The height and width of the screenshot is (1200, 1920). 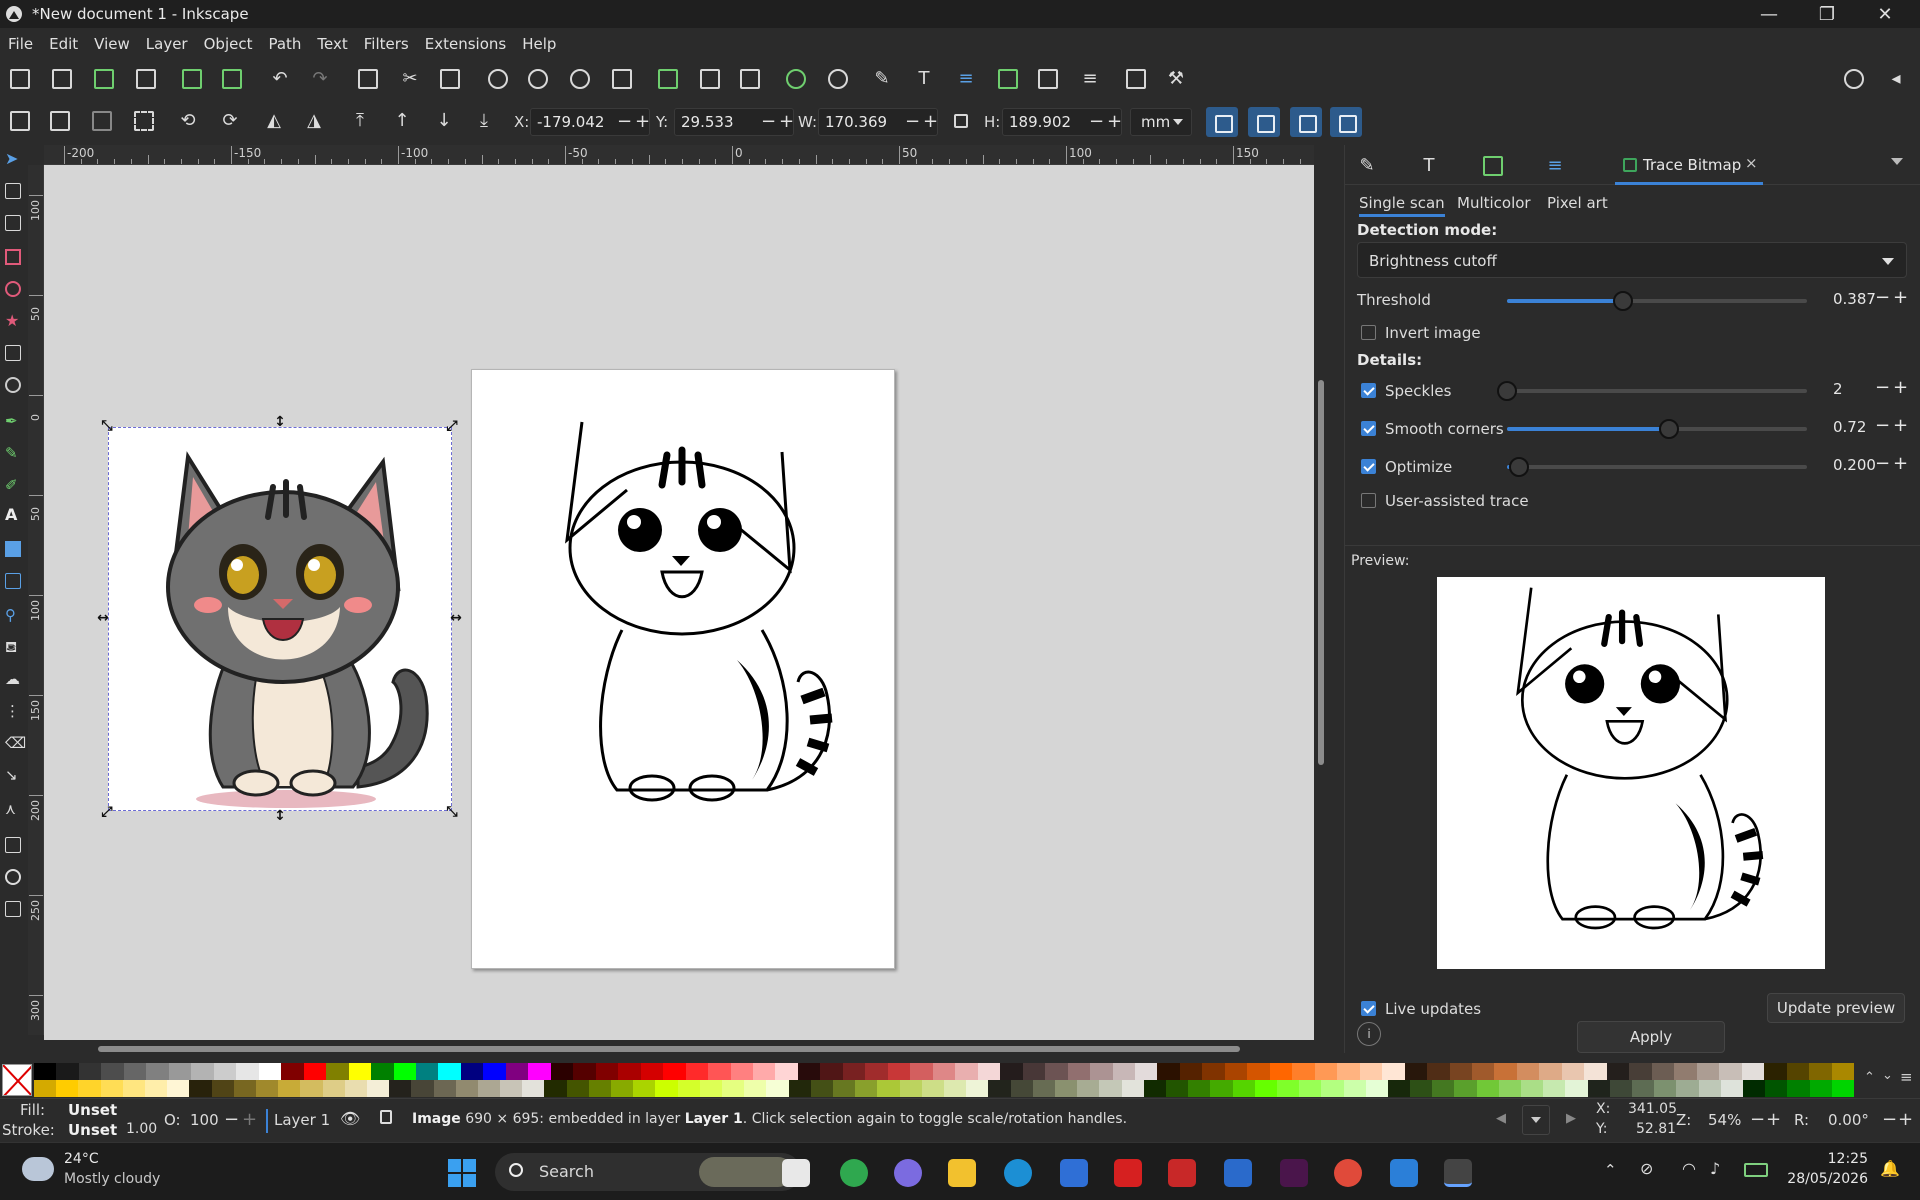 What do you see at coordinates (452, 812) in the screenshot?
I see `resize-handle-se-icon: ⤡` at bounding box center [452, 812].